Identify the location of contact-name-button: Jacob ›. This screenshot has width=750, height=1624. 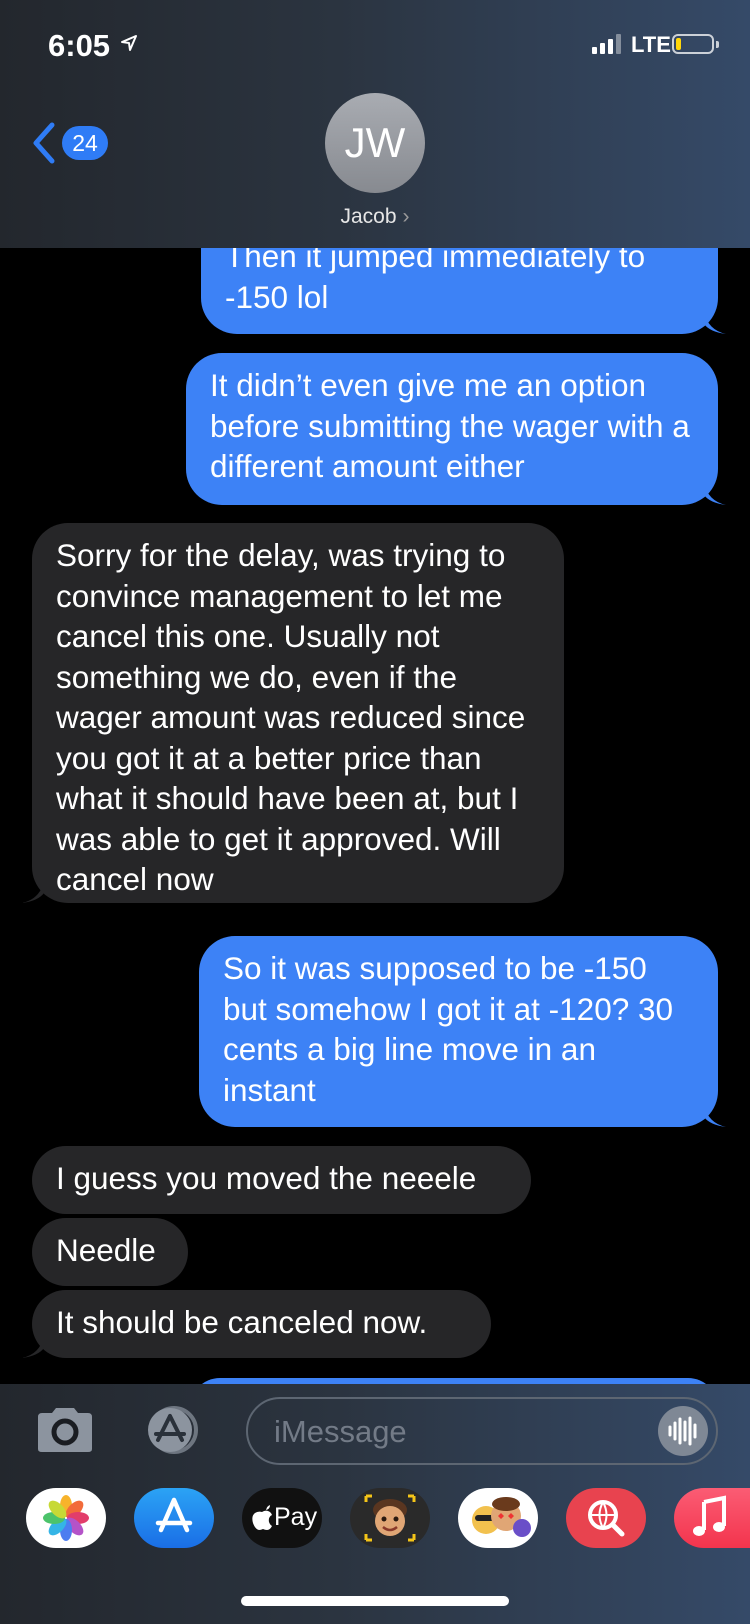
(375, 217).